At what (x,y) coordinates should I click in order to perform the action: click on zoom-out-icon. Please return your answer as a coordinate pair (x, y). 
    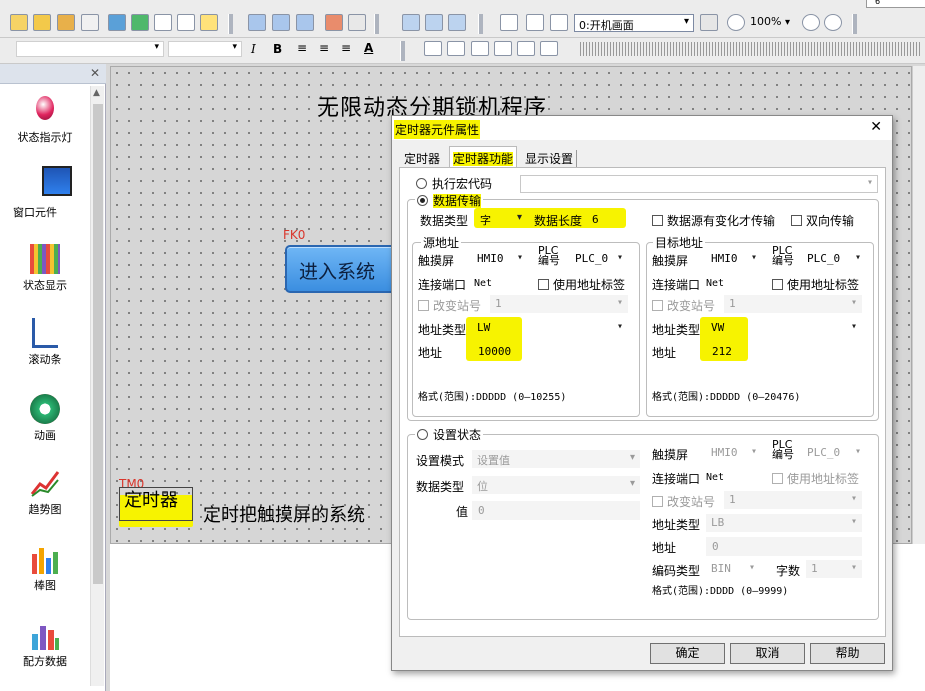
    Looking at the image, I should click on (811, 22).